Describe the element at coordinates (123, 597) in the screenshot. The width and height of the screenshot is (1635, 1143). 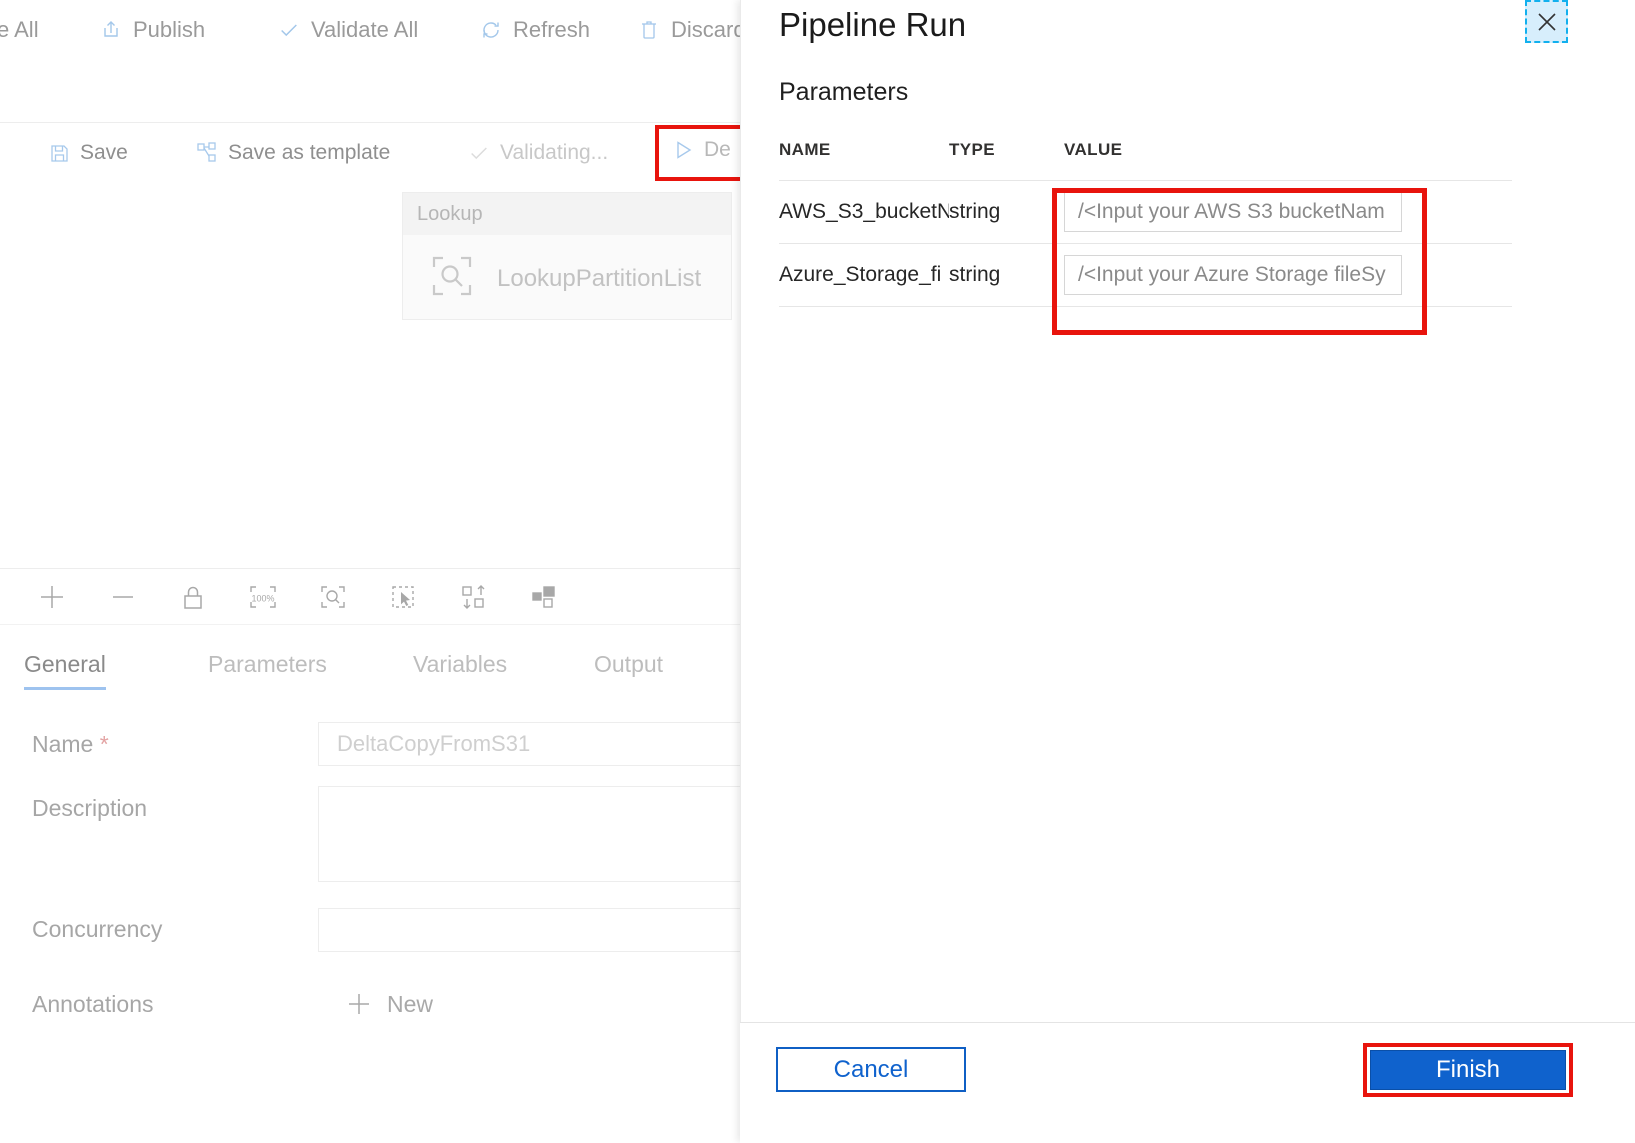
I see `zoom-out-icon` at that location.